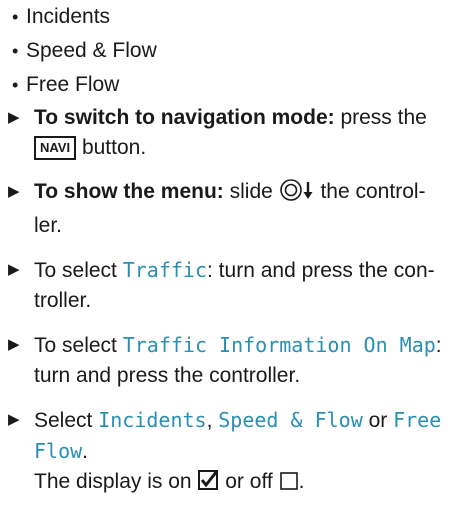 Image resolution: width=467 pixels, height=514 pixels. I want to click on checkbox-unchecked-icon, so click(289, 485).